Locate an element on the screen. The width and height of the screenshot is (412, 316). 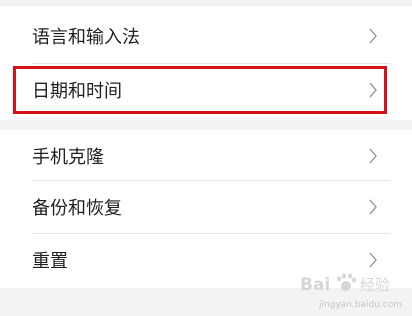
svg-text: 经验 is located at coordinates (375, 285).